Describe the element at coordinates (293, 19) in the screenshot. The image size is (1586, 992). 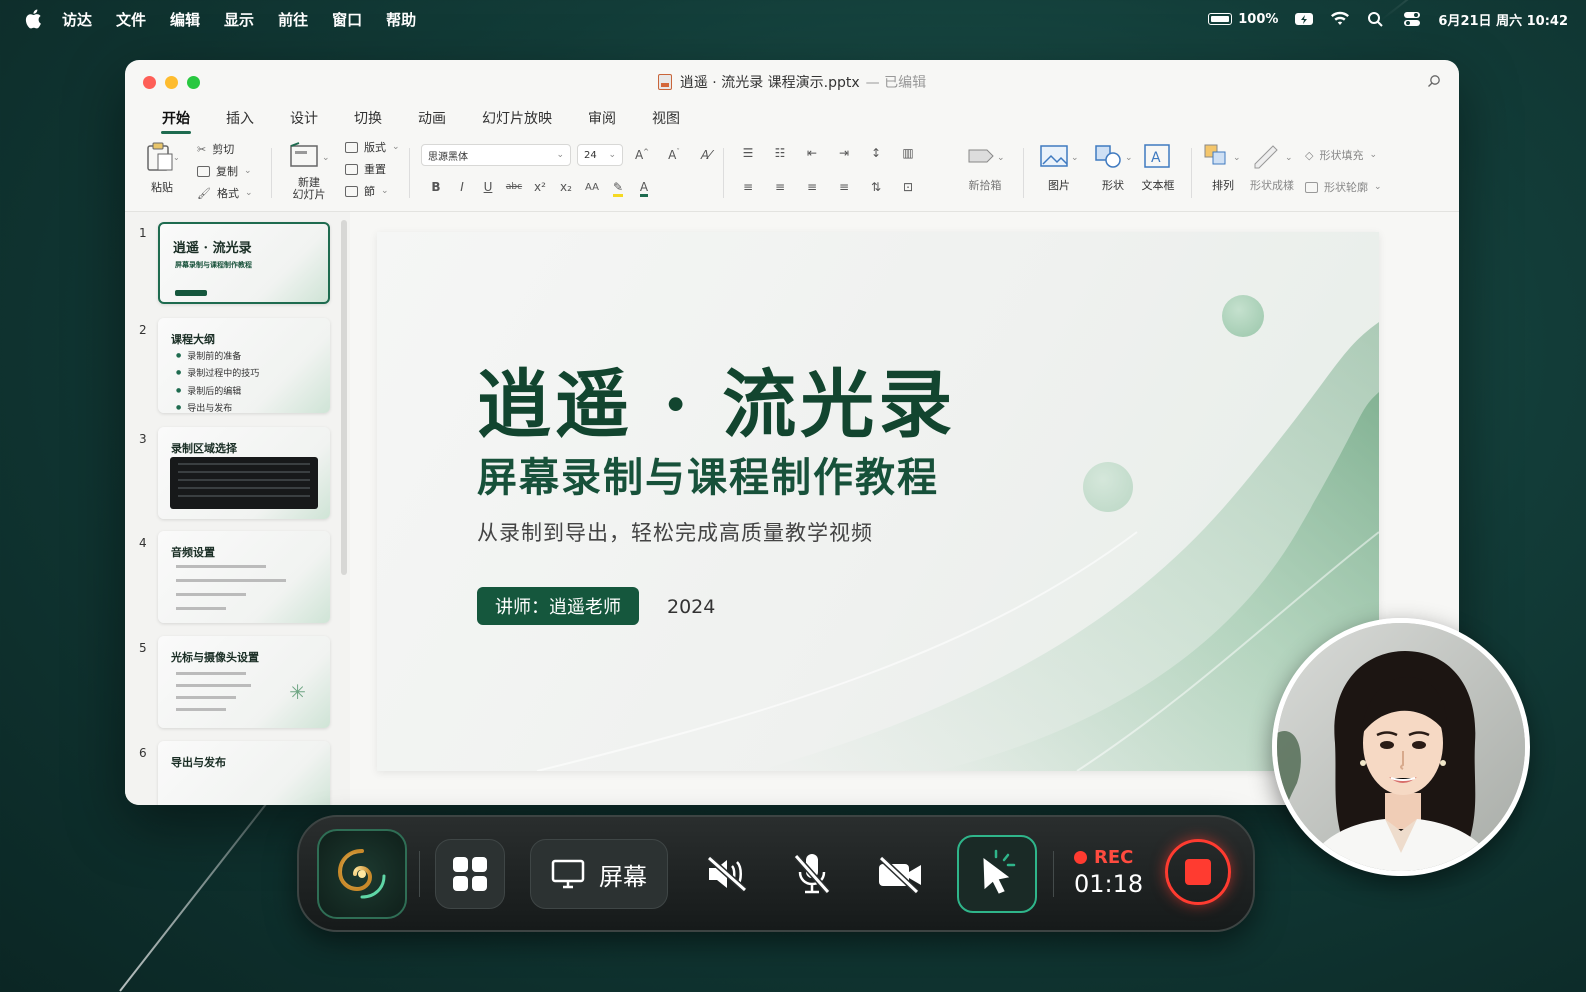
I see `menu-go: 前往` at that location.